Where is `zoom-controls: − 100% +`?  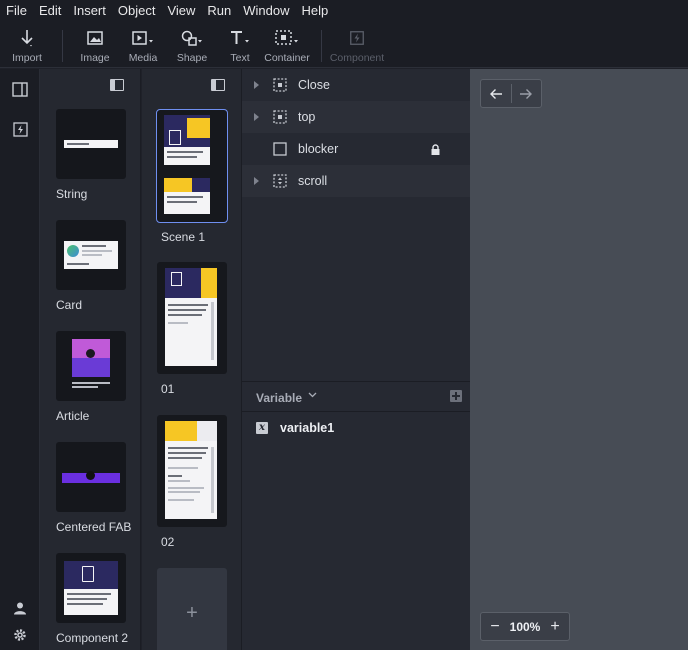 zoom-controls: − 100% + is located at coordinates (525, 626).